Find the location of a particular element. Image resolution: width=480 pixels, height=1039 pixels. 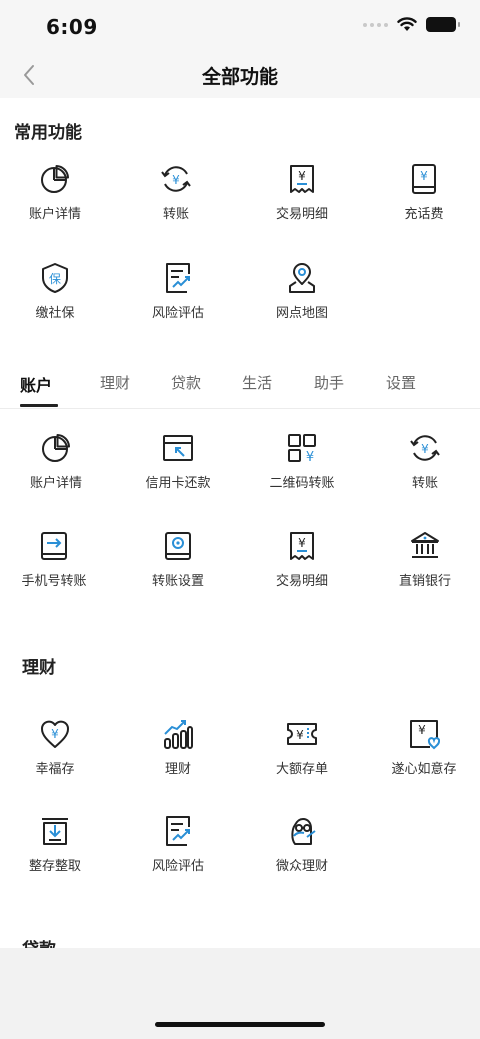

item-label: 整存整取 is located at coordinates (54, 866).